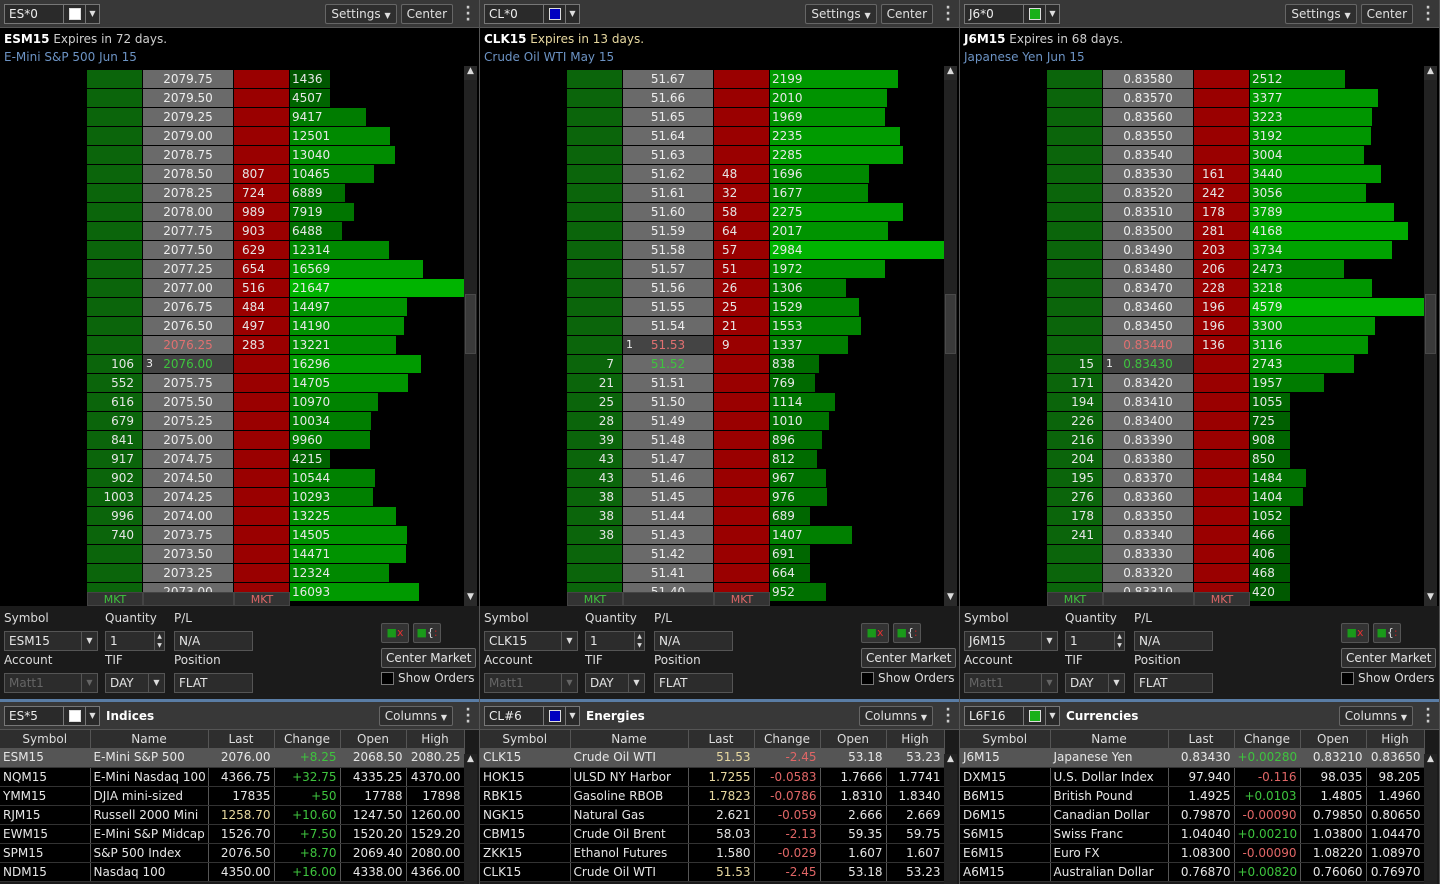 Image resolution: width=1440 pixels, height=884 pixels. What do you see at coordinates (741, 288) in the screenshot?
I see `ask-size-cell: 26` at bounding box center [741, 288].